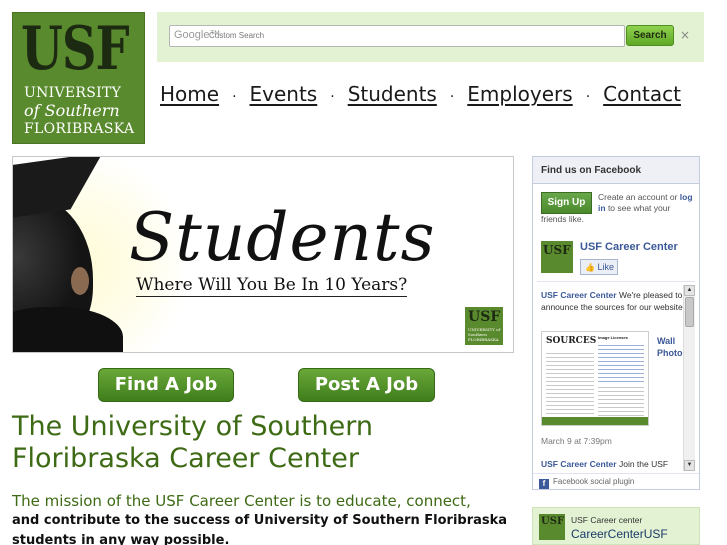 The image size is (727, 545). What do you see at coordinates (553, 521) in the screenshot?
I see `twitter-avatar-text: USF` at bounding box center [553, 521].